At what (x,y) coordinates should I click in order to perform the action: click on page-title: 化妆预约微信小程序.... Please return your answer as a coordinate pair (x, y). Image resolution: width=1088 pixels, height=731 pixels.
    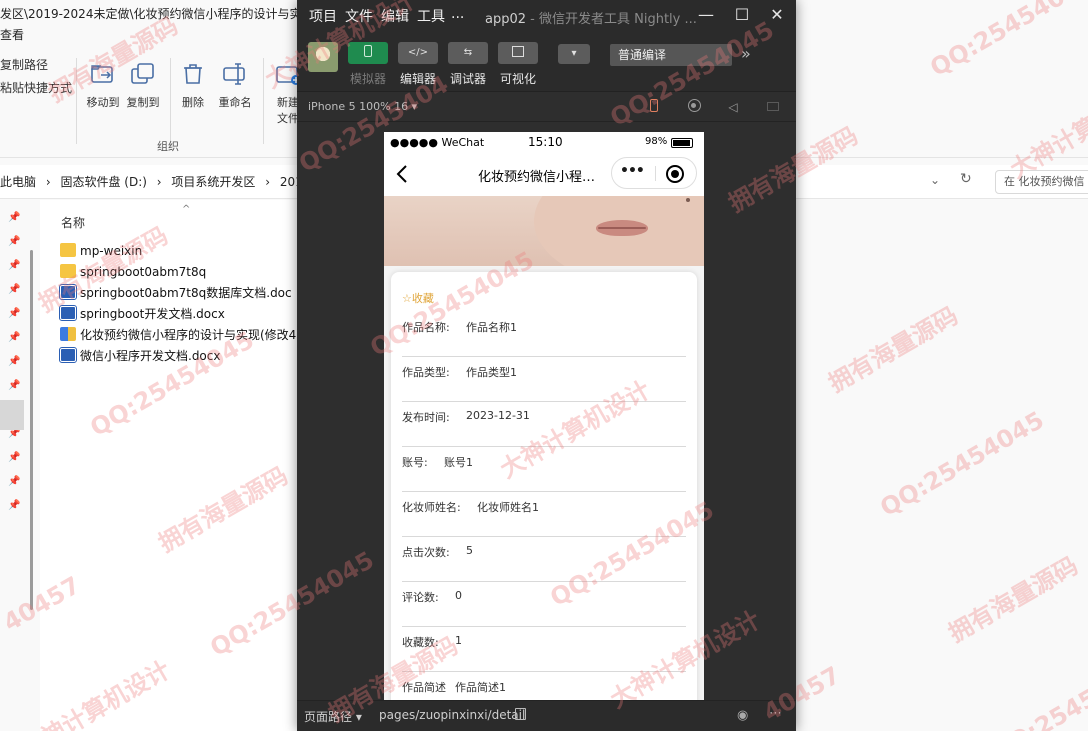
    Looking at the image, I should click on (542, 177).